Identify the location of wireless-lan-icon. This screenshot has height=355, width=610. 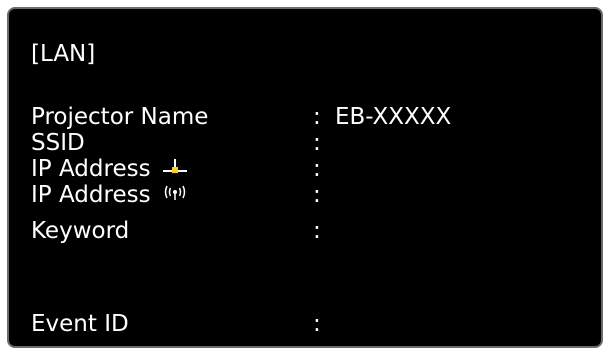
(175, 195).